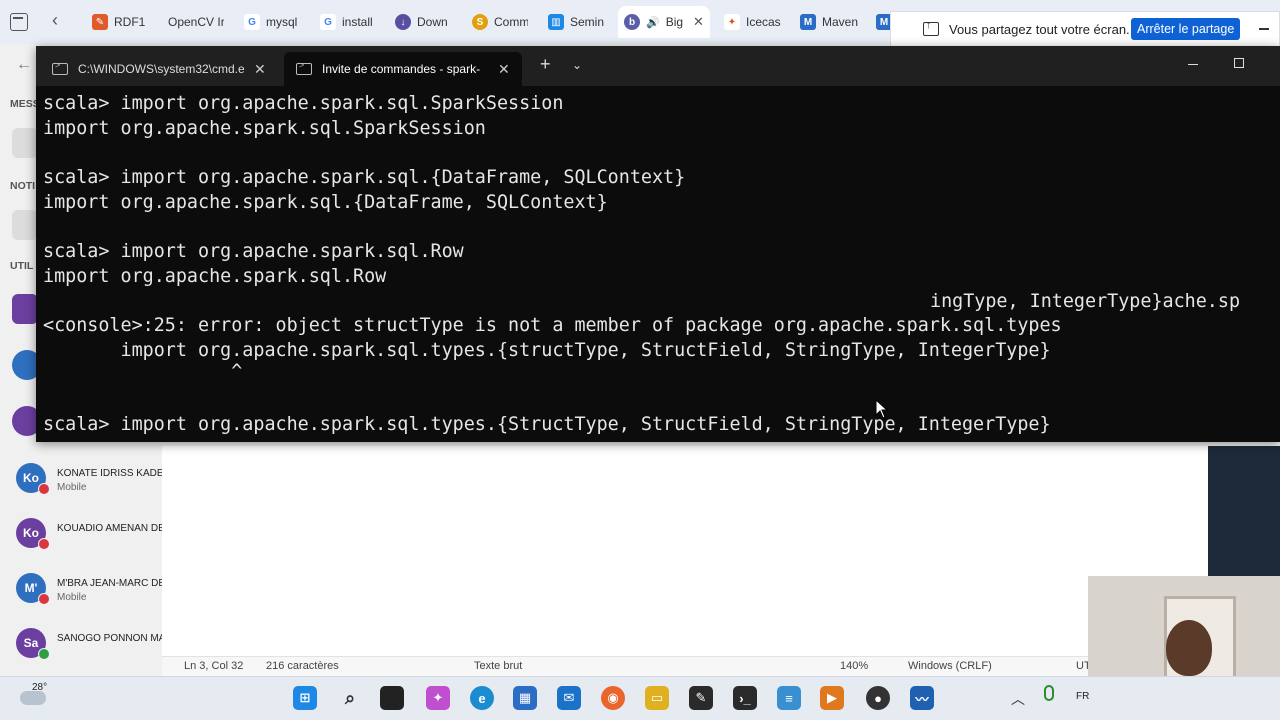  I want to click on rdf-icon: ✎, so click(100, 22).